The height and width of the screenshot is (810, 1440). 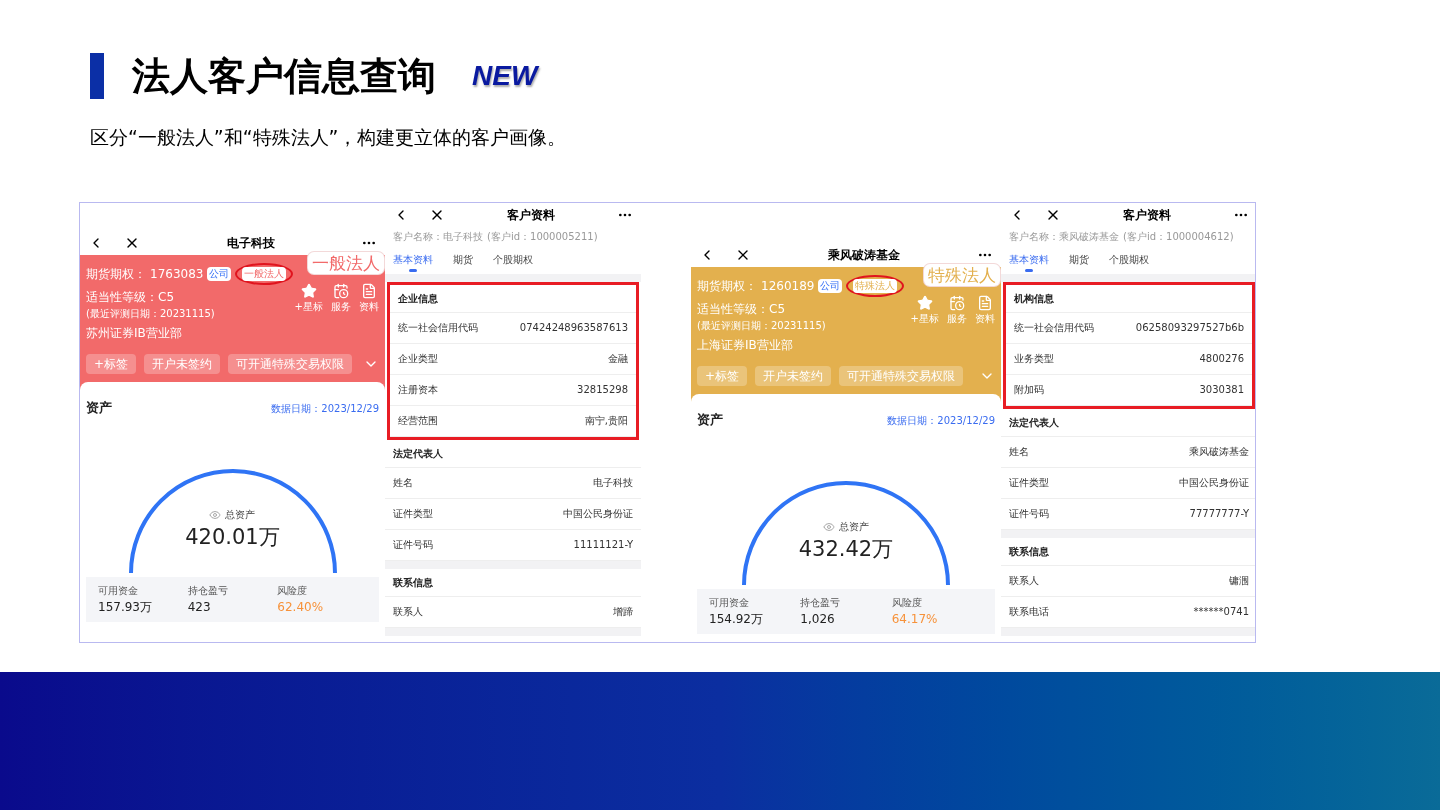 I want to click on stat-value: 423, so click(x=199, y=607).